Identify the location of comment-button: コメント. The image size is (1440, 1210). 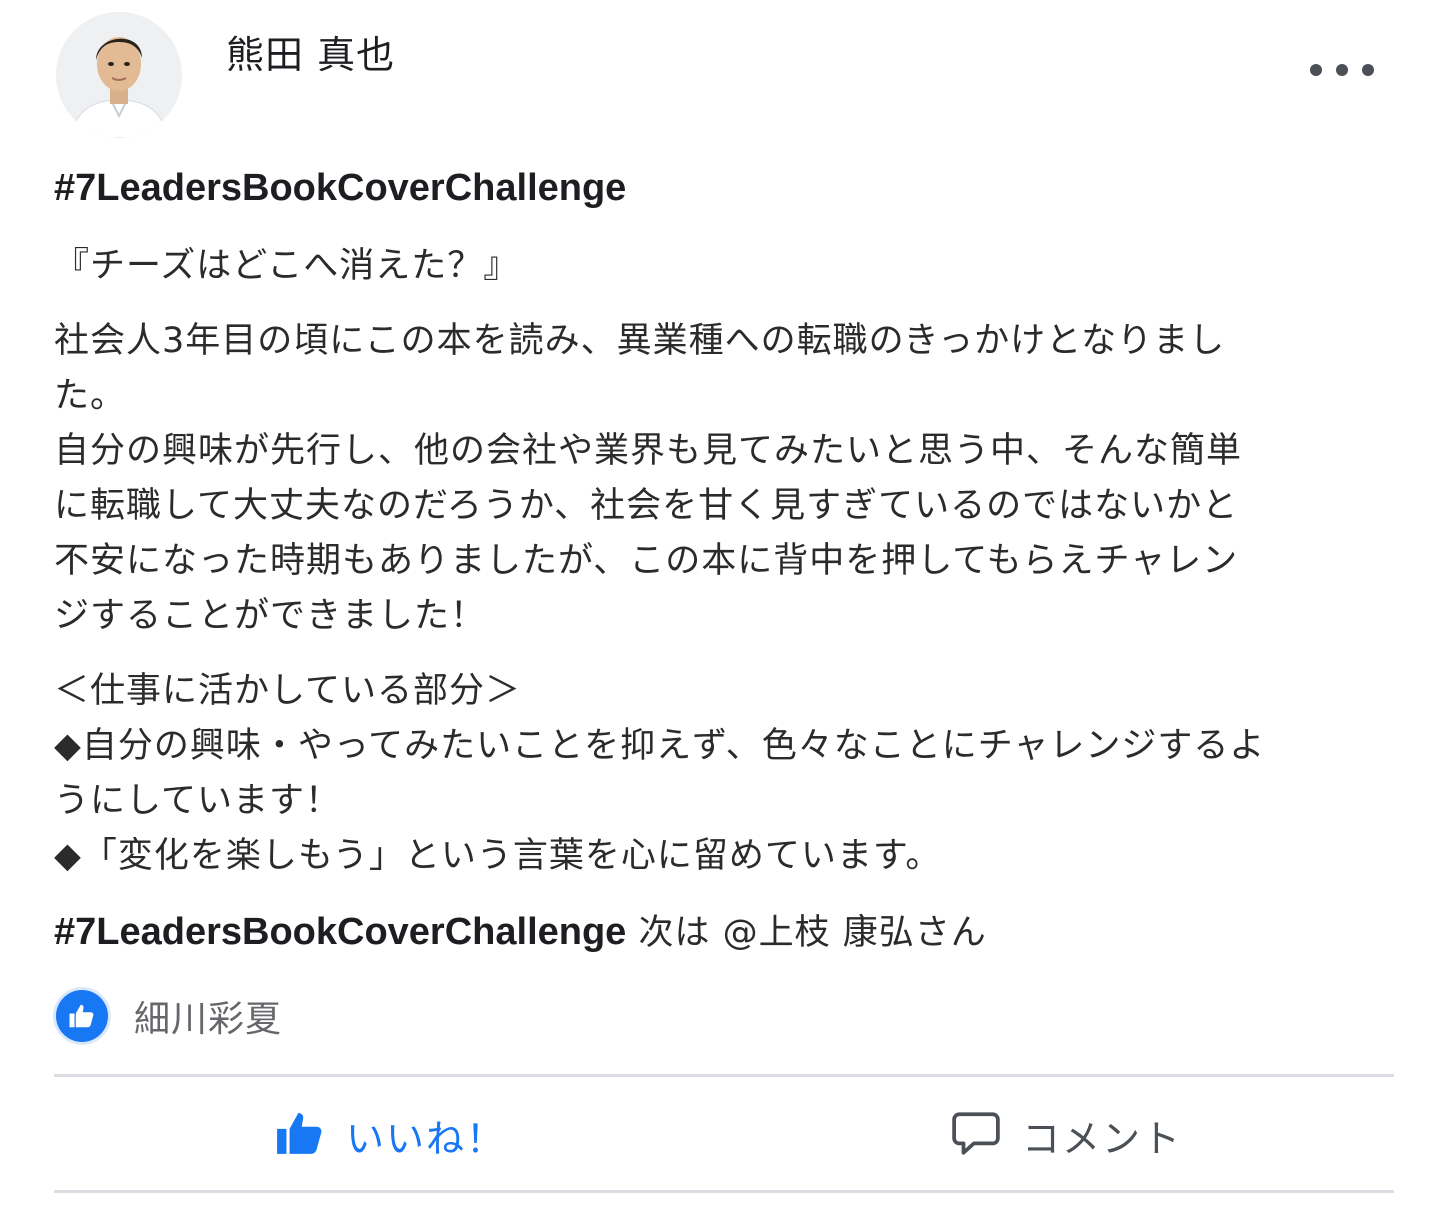
(1066, 1135).